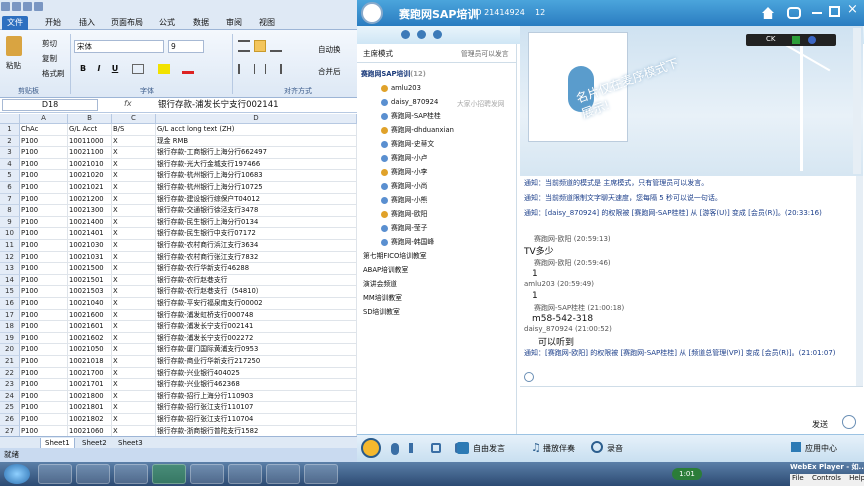  I want to click on skype-icon, so click(796, 40).